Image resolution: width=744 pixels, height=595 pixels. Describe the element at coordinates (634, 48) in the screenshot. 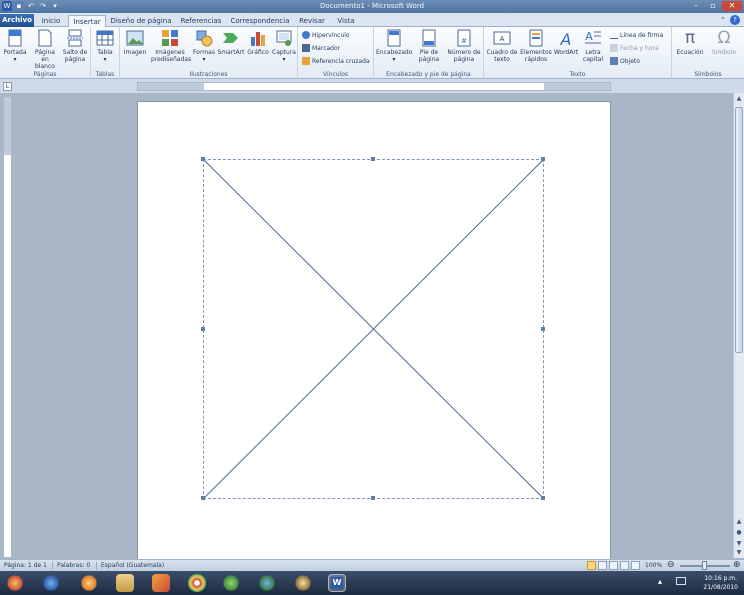

I see `fecha-hora-button: Fecha y hora` at that location.